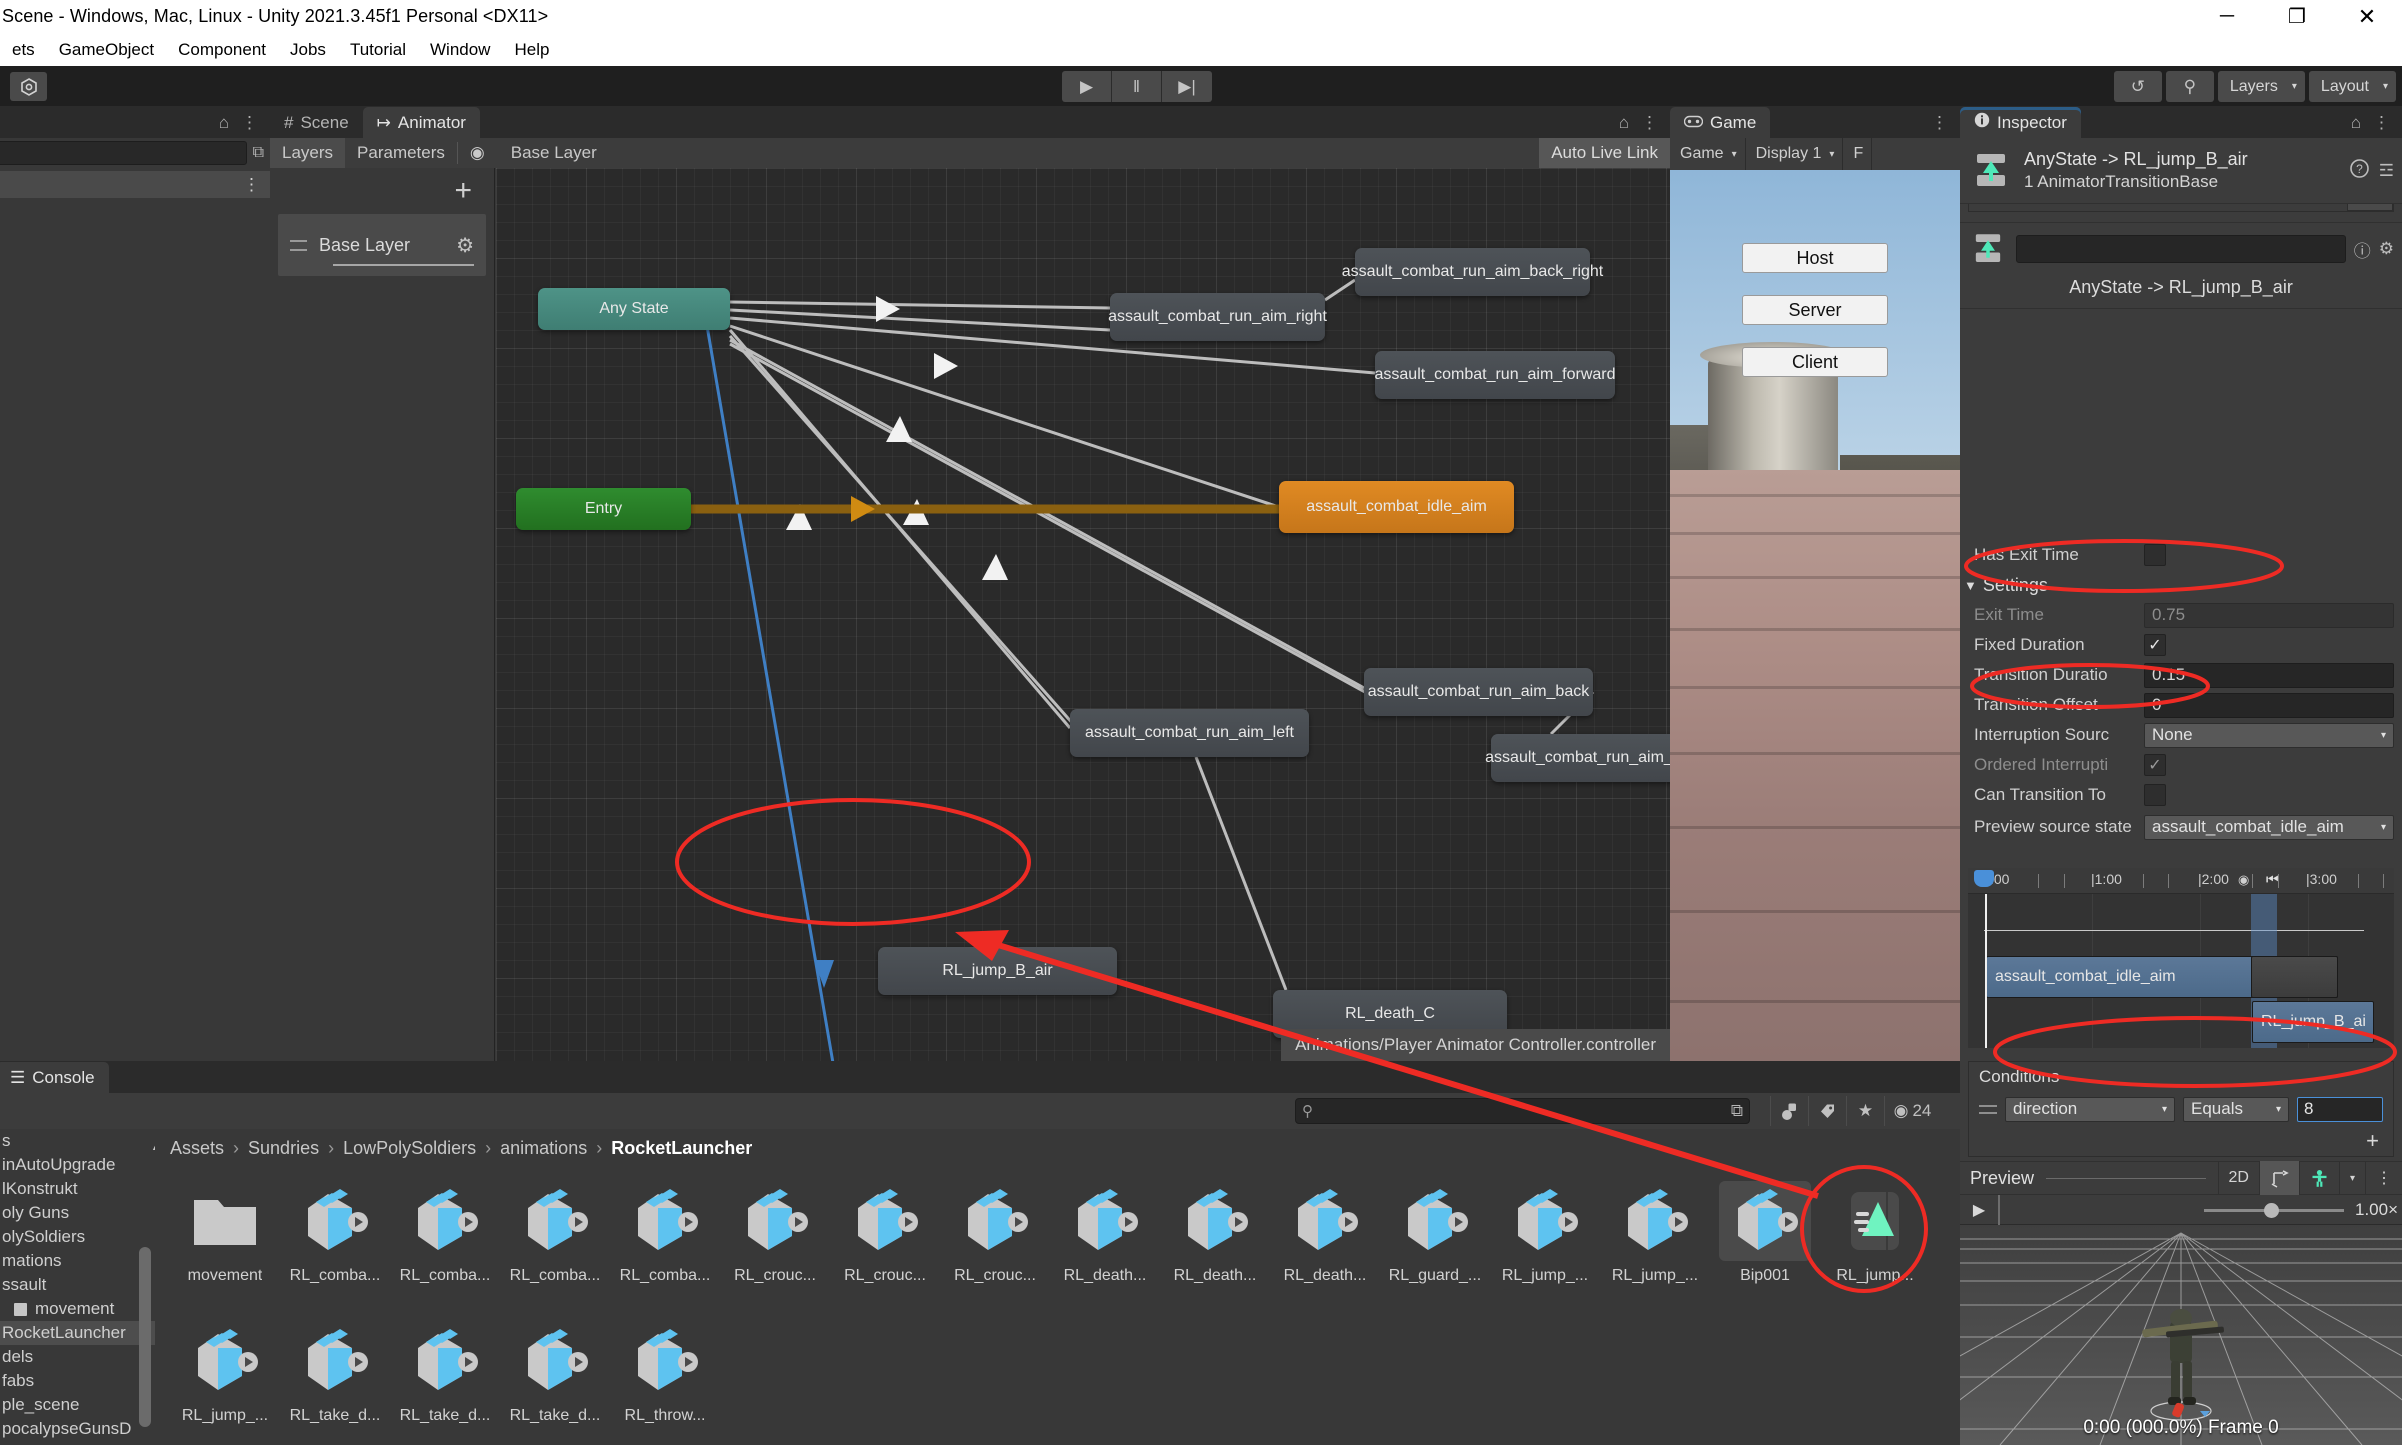 The height and width of the screenshot is (1445, 2402). What do you see at coordinates (2269, 615) in the screenshot?
I see `exit-time-input: 0.75` at bounding box center [2269, 615].